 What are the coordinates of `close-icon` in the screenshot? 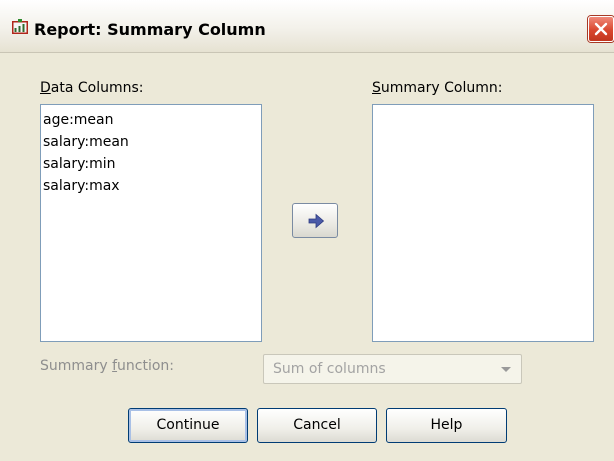 It's located at (601, 29).